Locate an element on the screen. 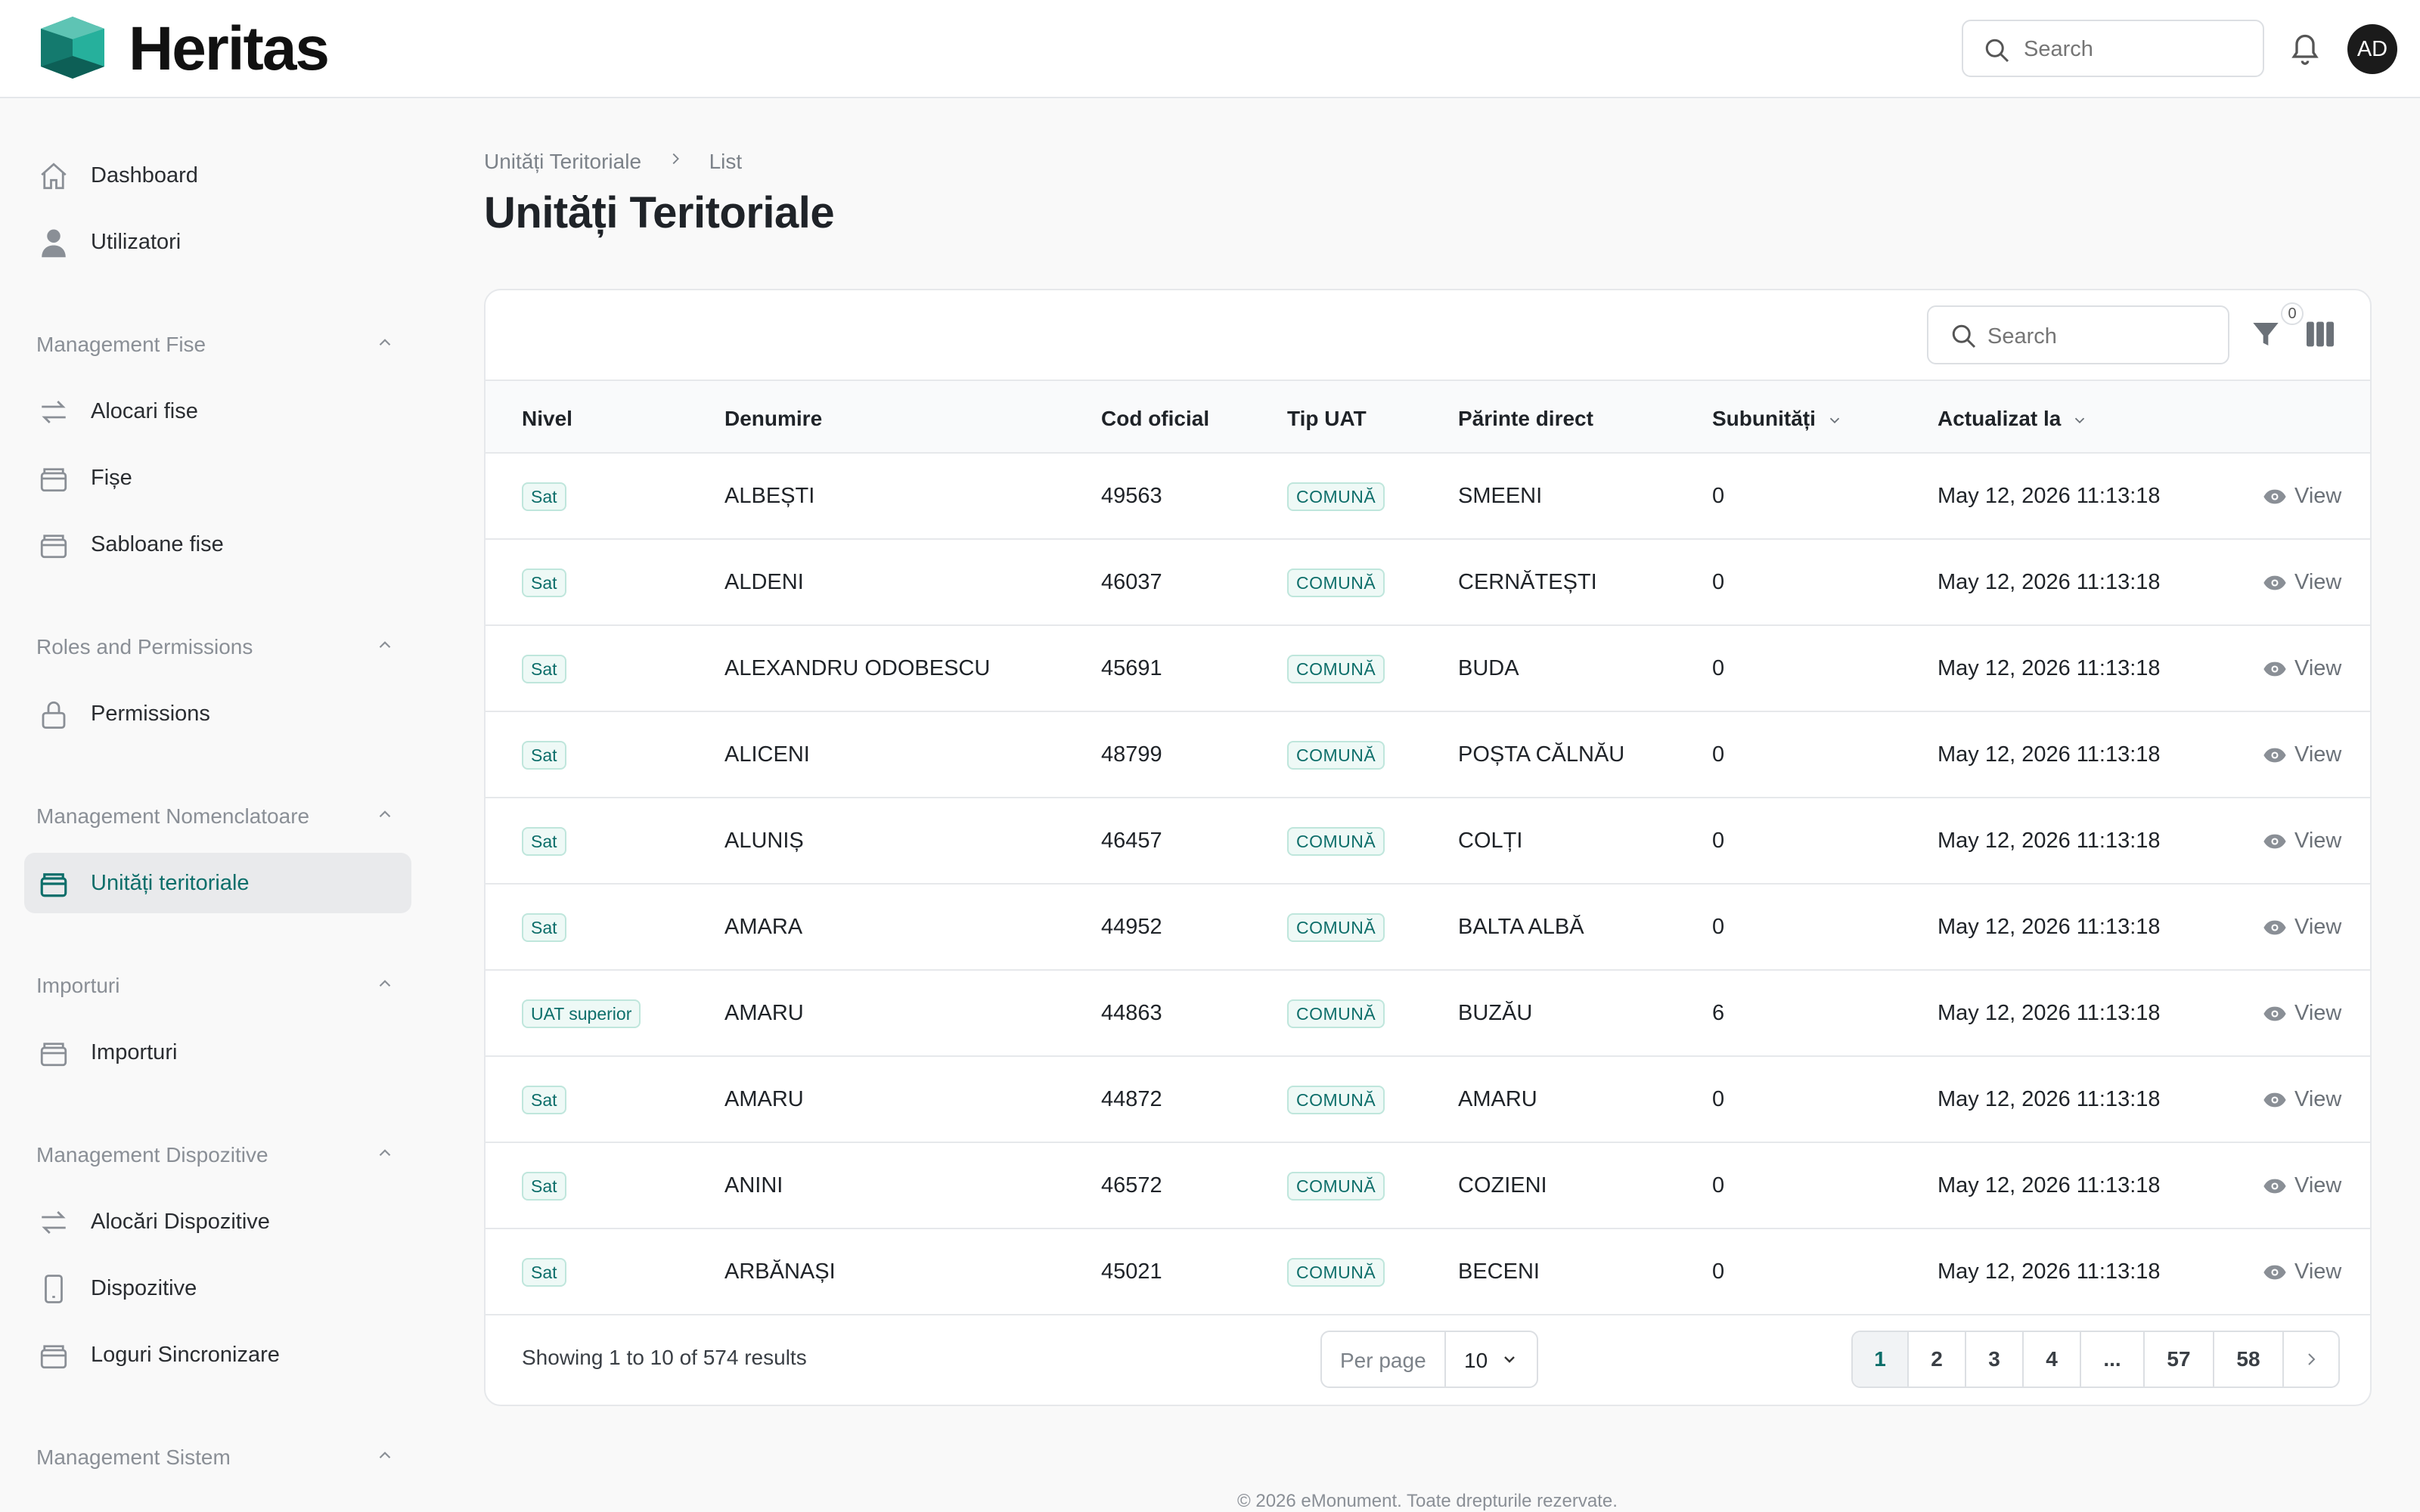 This screenshot has height=1512, width=2420. column-header-parinte-direct: Părinte direct is located at coordinates (1525, 419).